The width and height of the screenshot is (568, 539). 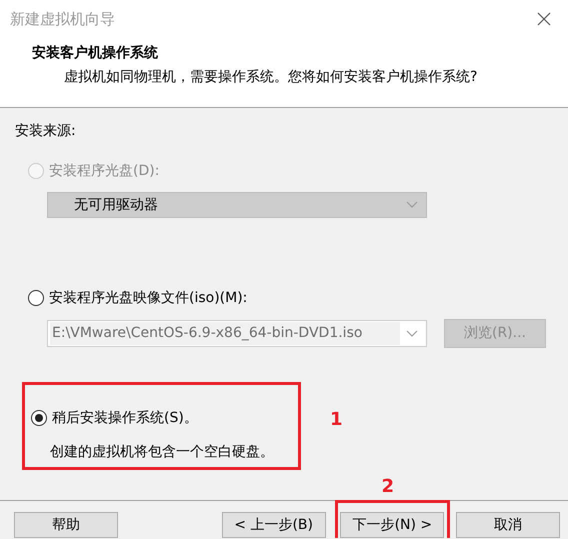 I want to click on close-icon, so click(x=544, y=19).